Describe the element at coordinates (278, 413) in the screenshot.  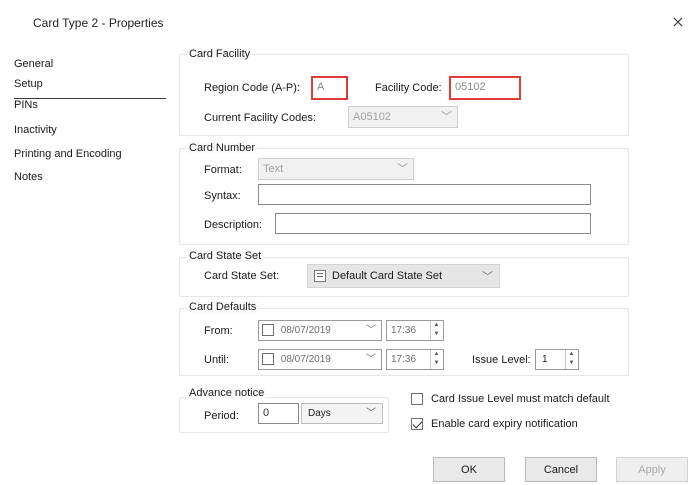
I see `period-input: 0` at that location.